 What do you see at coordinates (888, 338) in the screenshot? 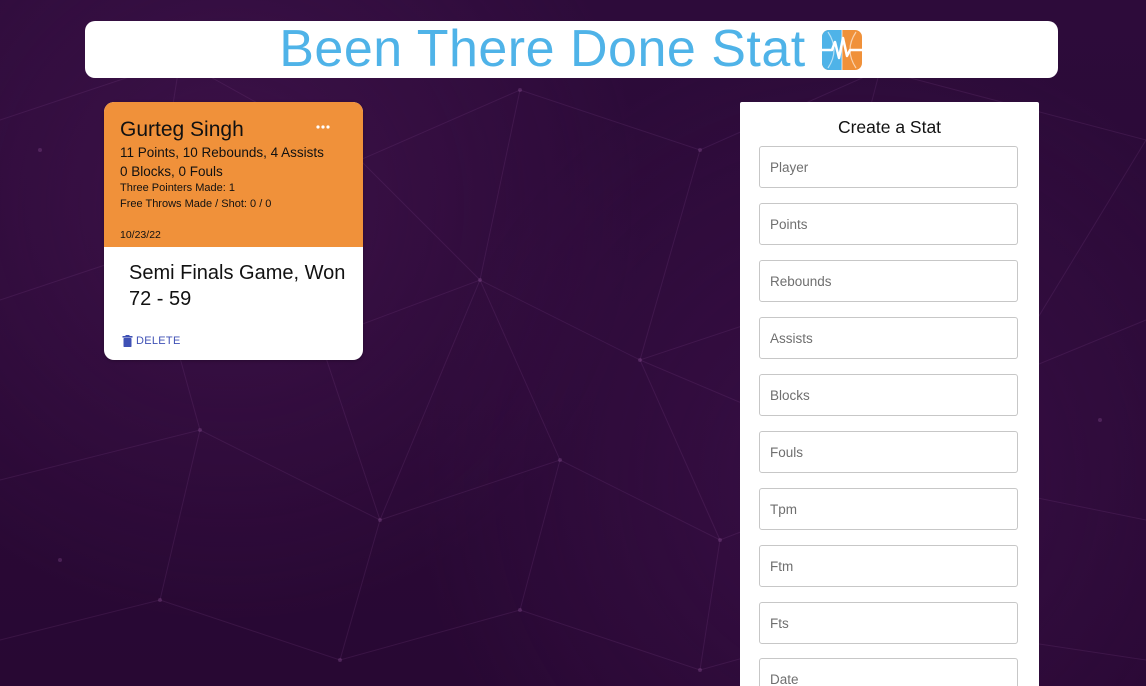
I see `assists-input` at bounding box center [888, 338].